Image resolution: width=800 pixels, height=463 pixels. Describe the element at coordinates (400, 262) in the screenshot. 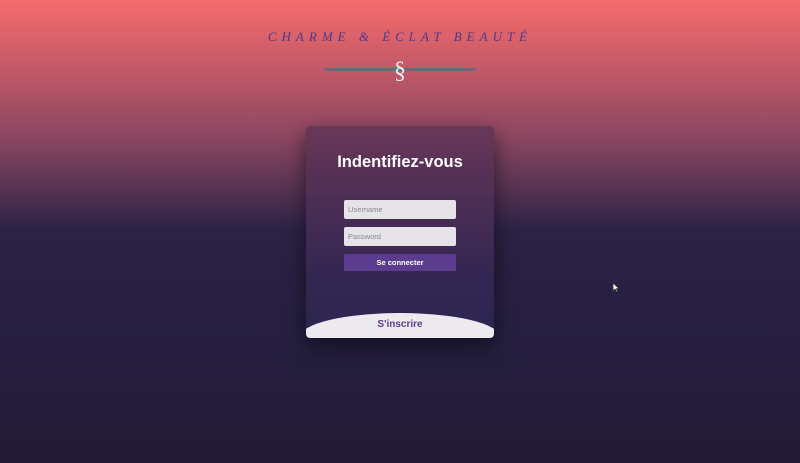

I see `login-button: Se connecter` at that location.